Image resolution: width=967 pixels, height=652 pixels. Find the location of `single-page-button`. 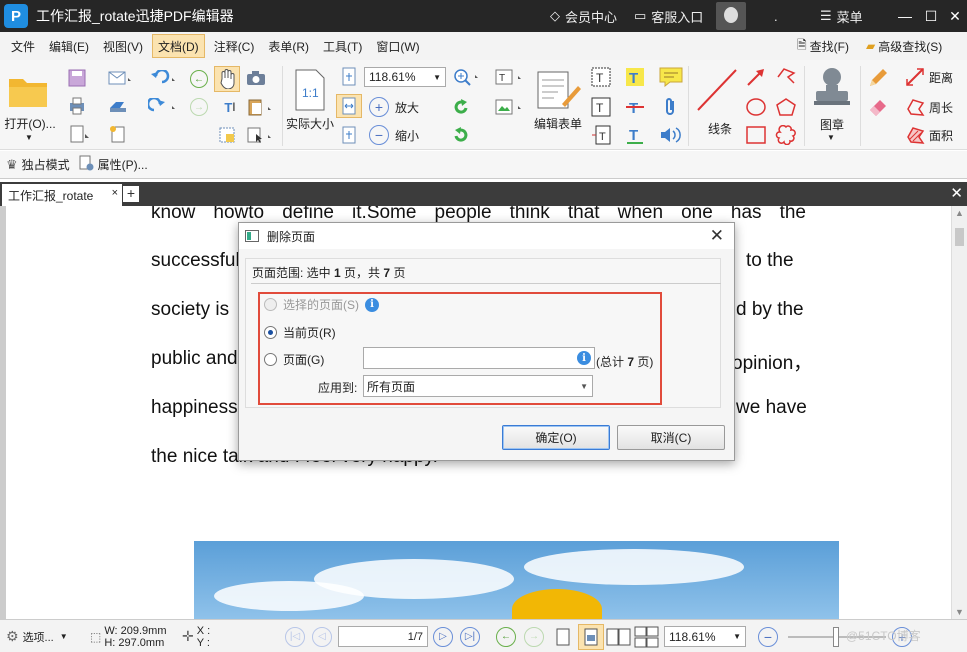

single-page-button is located at coordinates (563, 636).